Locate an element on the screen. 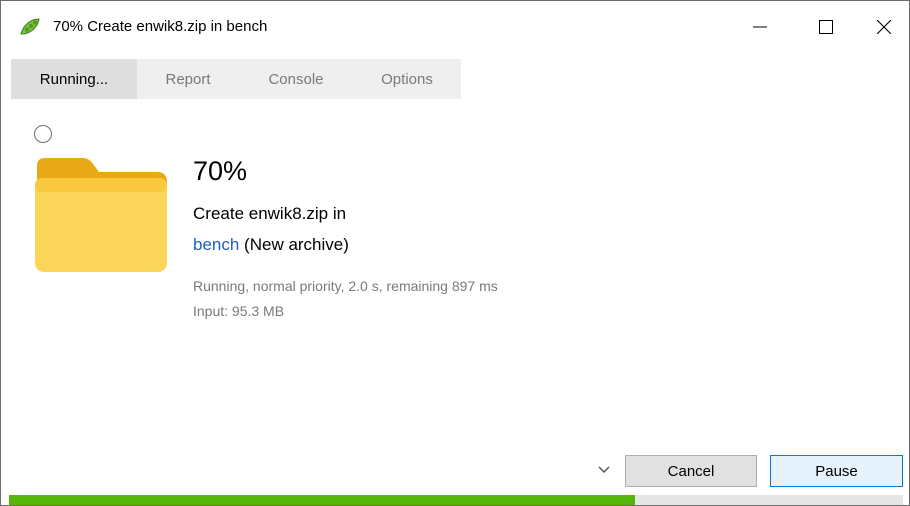 This screenshot has width=910, height=506. folder-icon is located at coordinates (101, 215).